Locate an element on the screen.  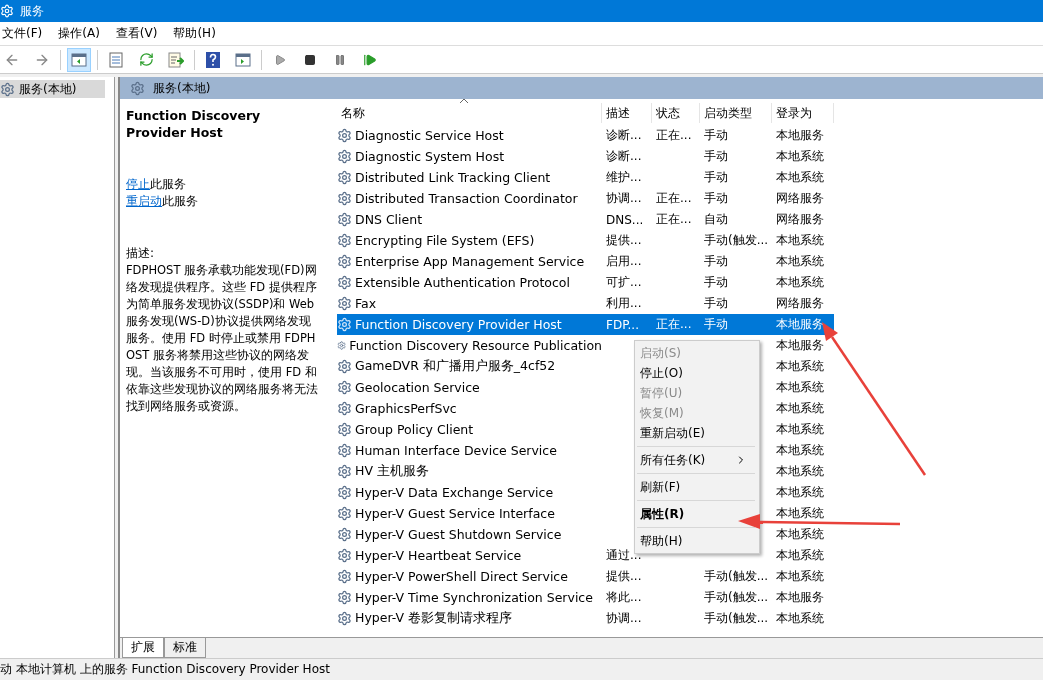
view-tab: 扩展 is located at coordinates (143, 648).